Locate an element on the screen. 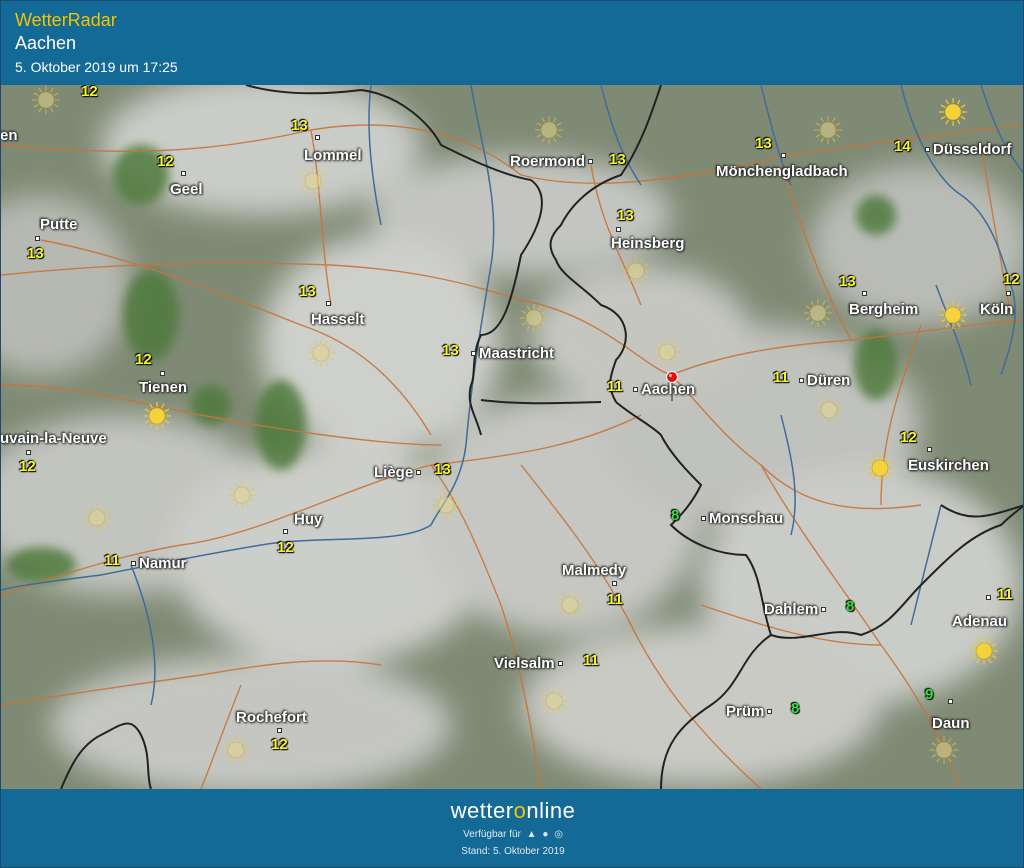  city-koeln: Köln is located at coordinates (996, 309).